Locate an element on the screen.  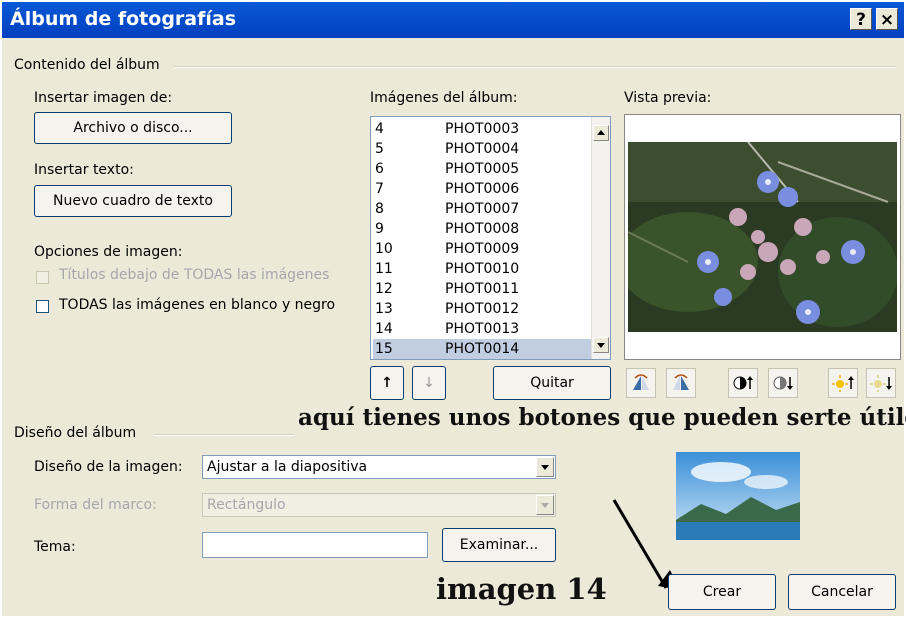
item-filename: PHOT0006 is located at coordinates (482, 189).